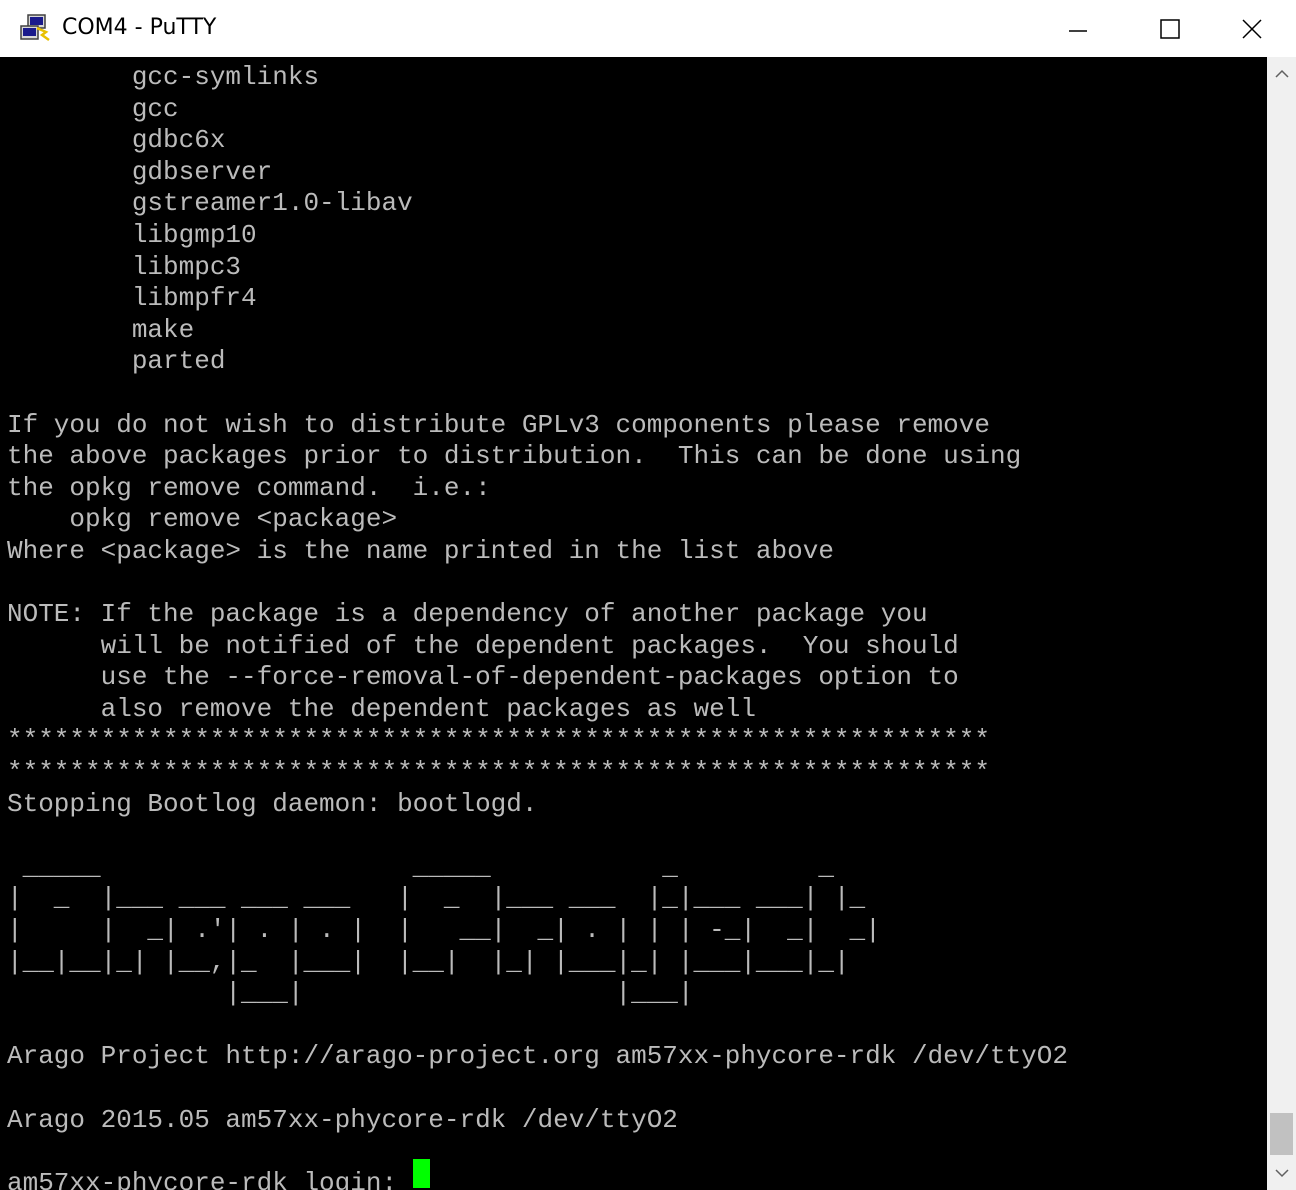 This screenshot has height=1190, width=1296. I want to click on chevron-up-icon, so click(1281, 73).